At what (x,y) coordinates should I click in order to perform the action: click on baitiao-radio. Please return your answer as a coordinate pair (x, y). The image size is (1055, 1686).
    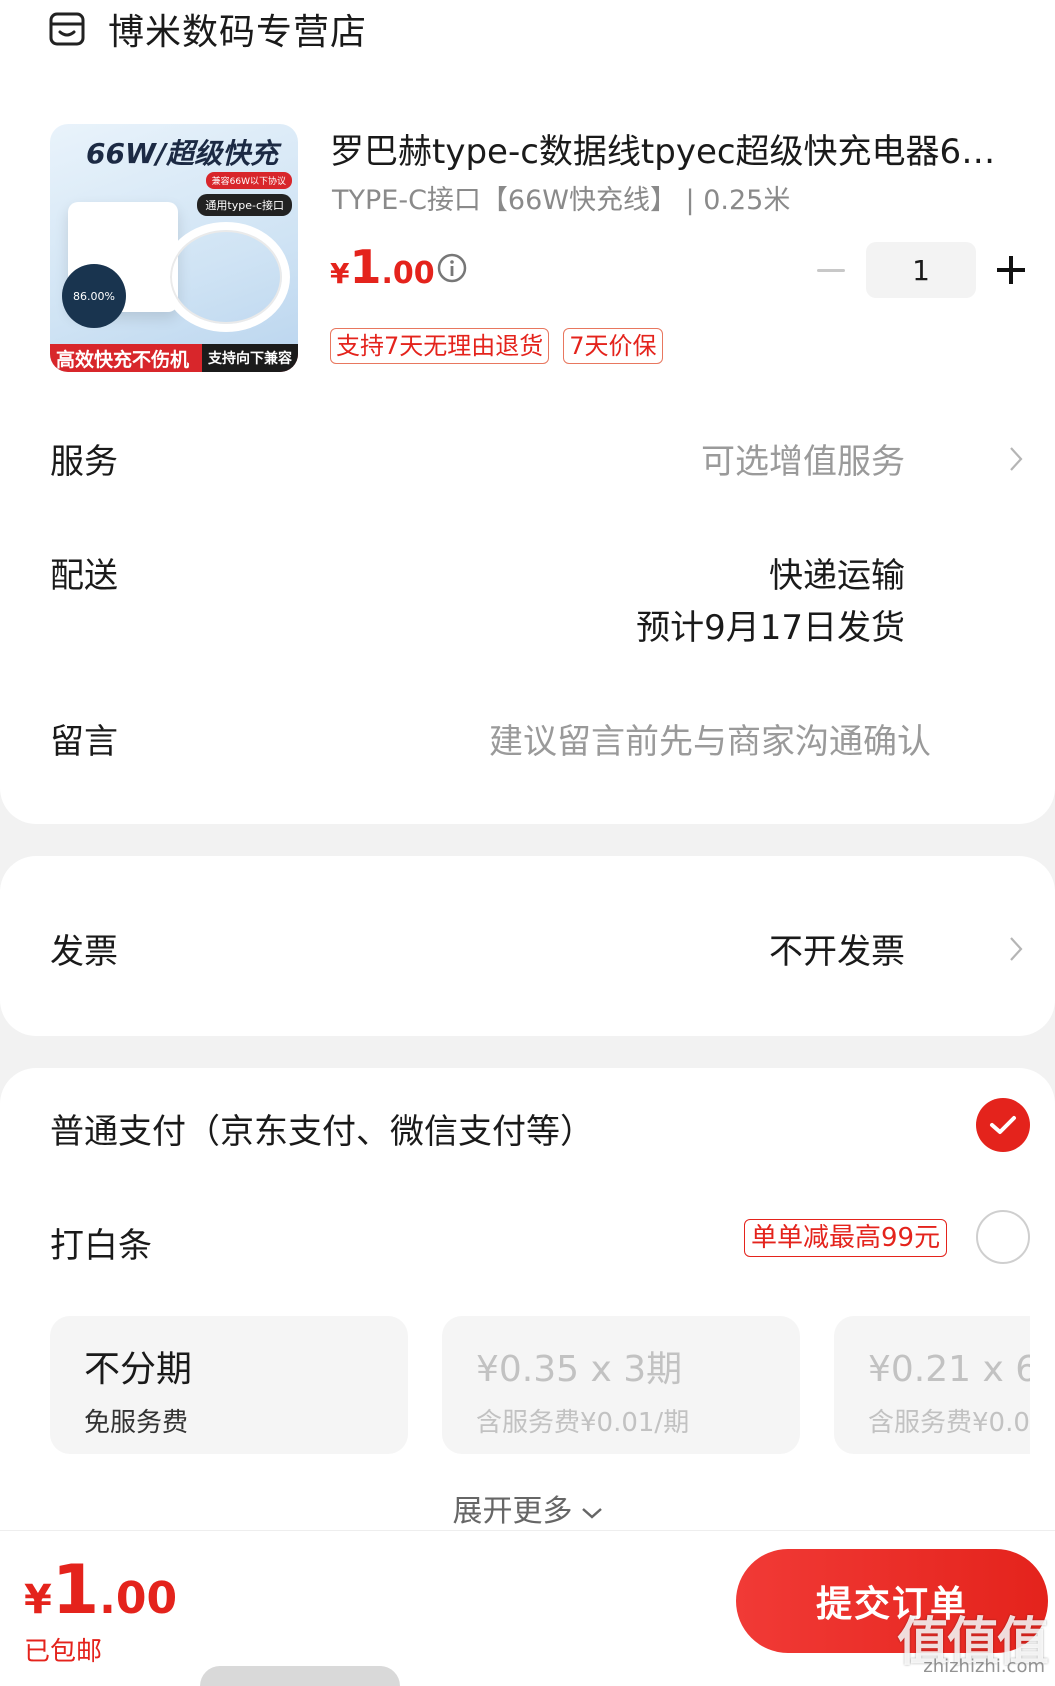
    Looking at the image, I should click on (1003, 1237).